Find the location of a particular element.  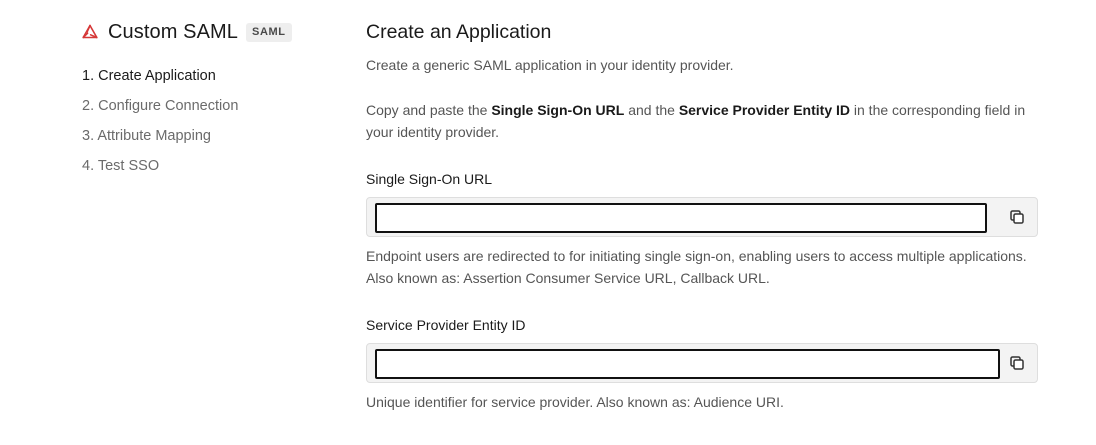

copy-entity-id-button is located at coordinates (1017, 364).